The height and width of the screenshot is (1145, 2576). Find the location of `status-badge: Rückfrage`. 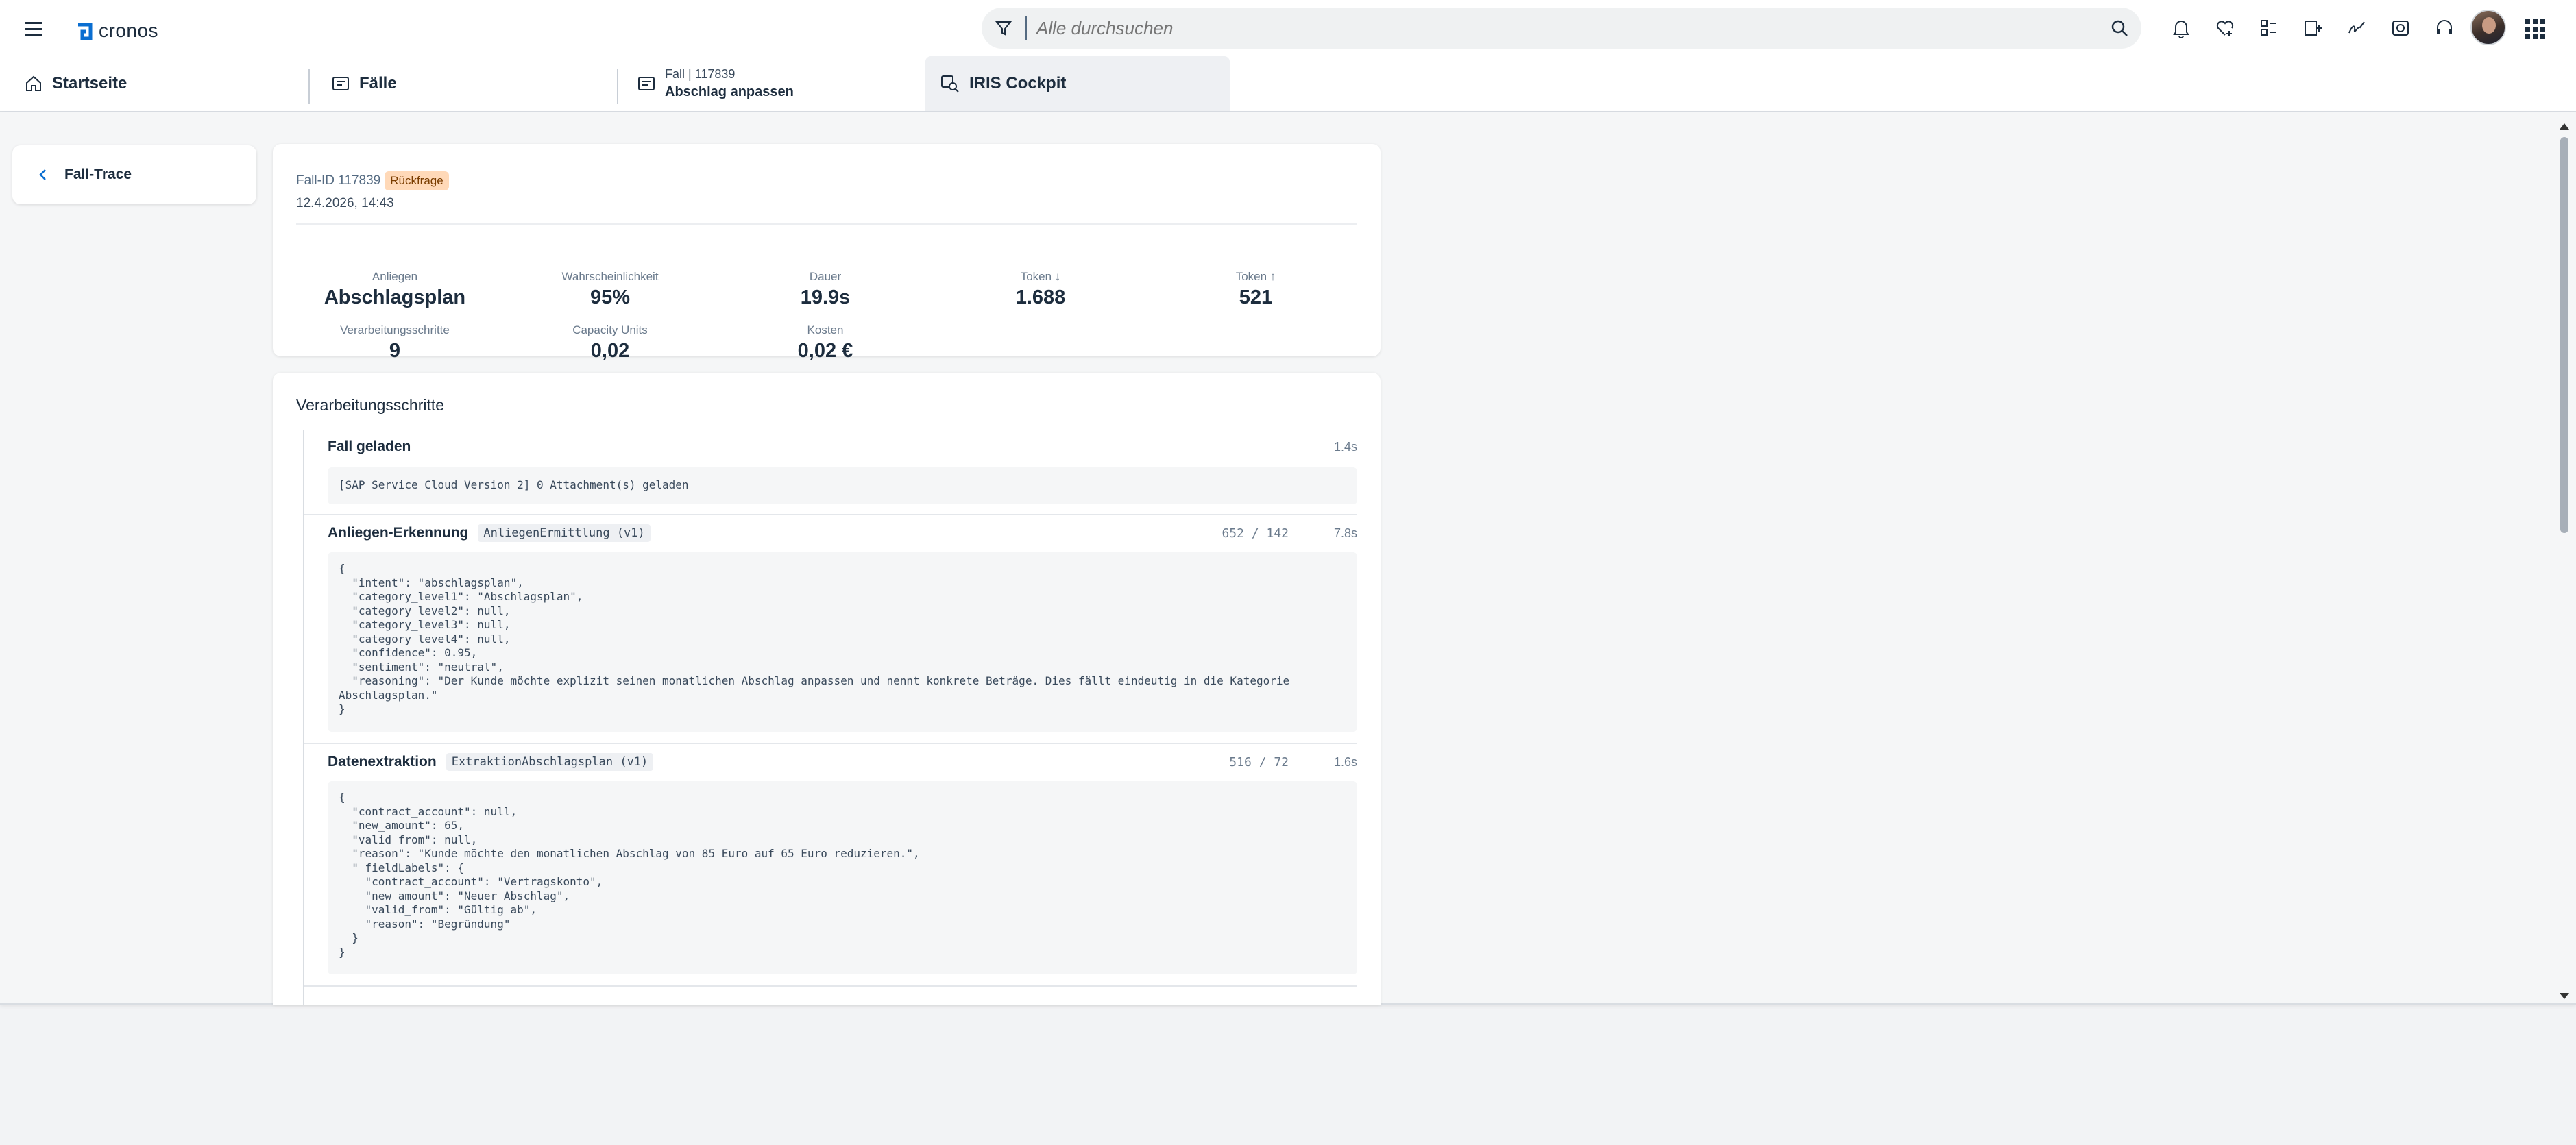

status-badge: Rückfrage is located at coordinates (417, 180).